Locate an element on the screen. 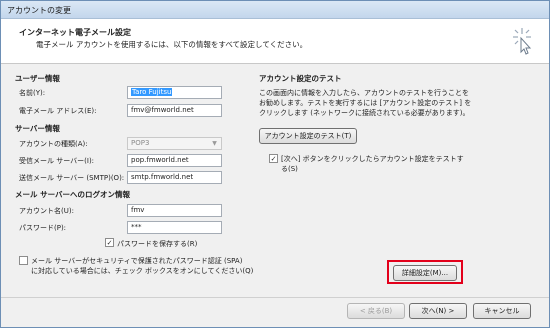 The width and height of the screenshot is (550, 328). name-field: Taro Fujitsu is located at coordinates (174, 92).